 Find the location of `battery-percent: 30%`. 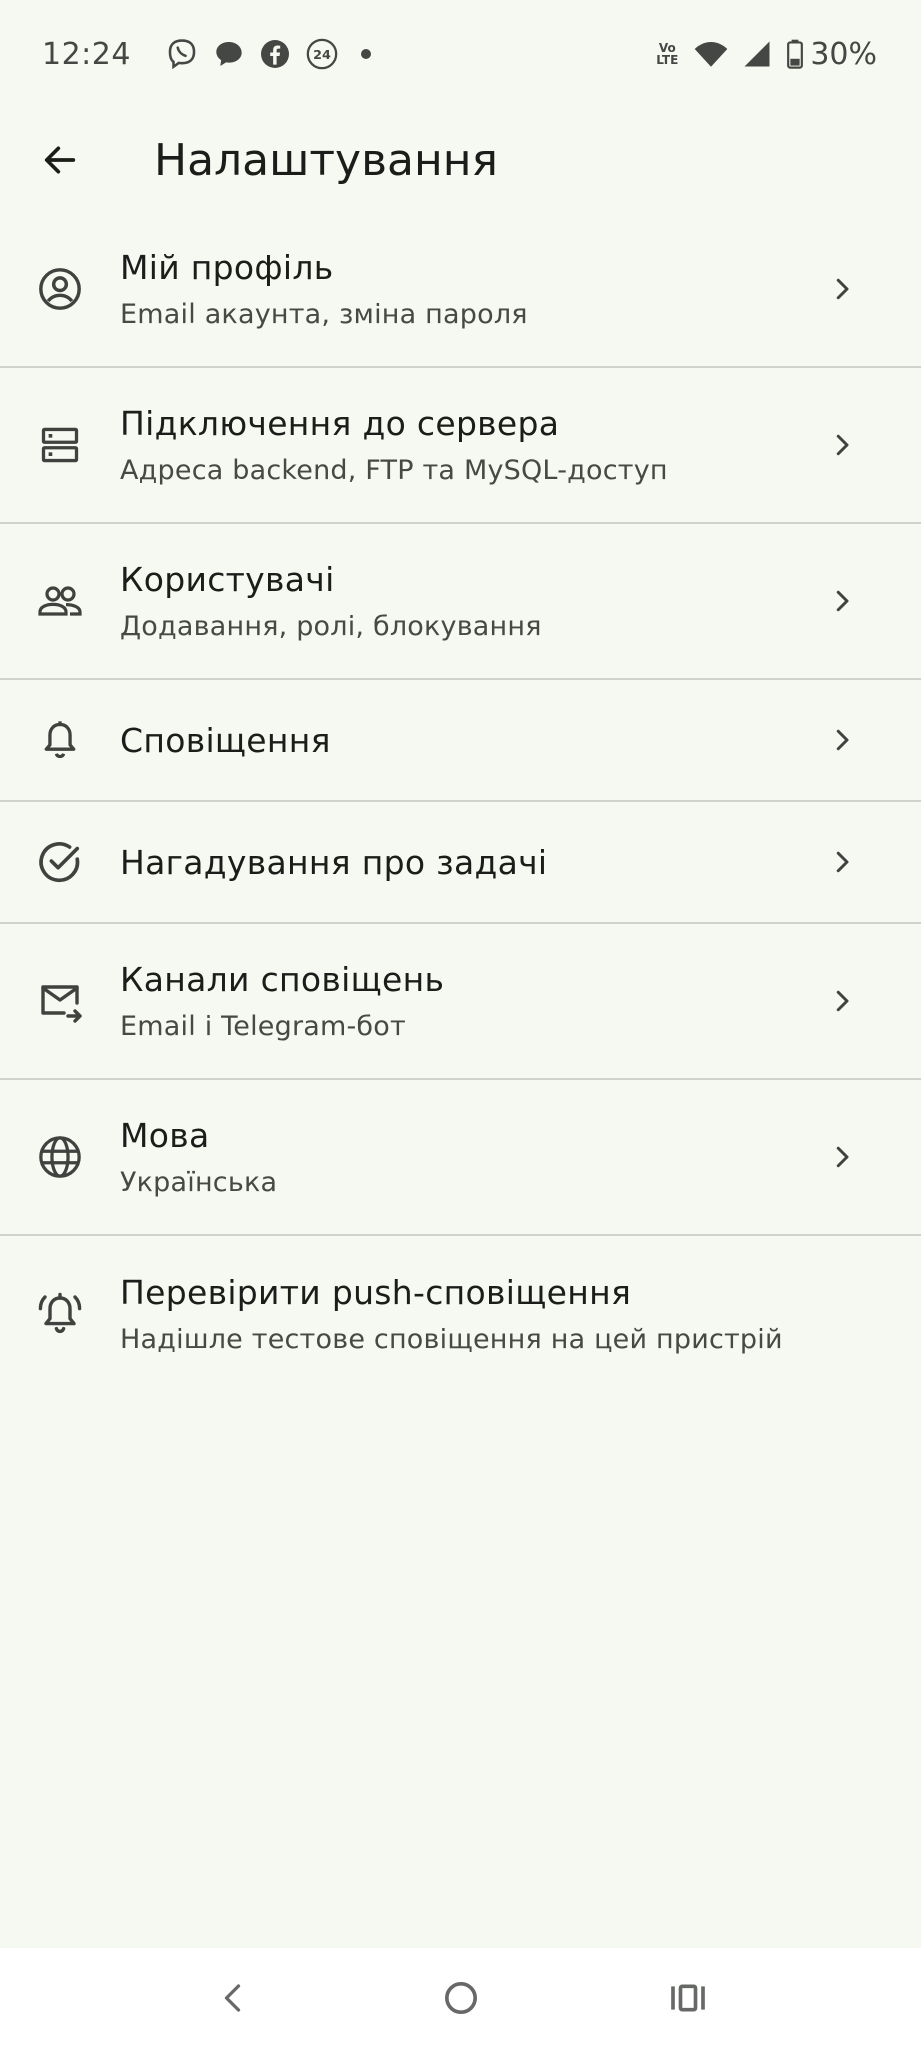

battery-percent: 30% is located at coordinates (843, 54).